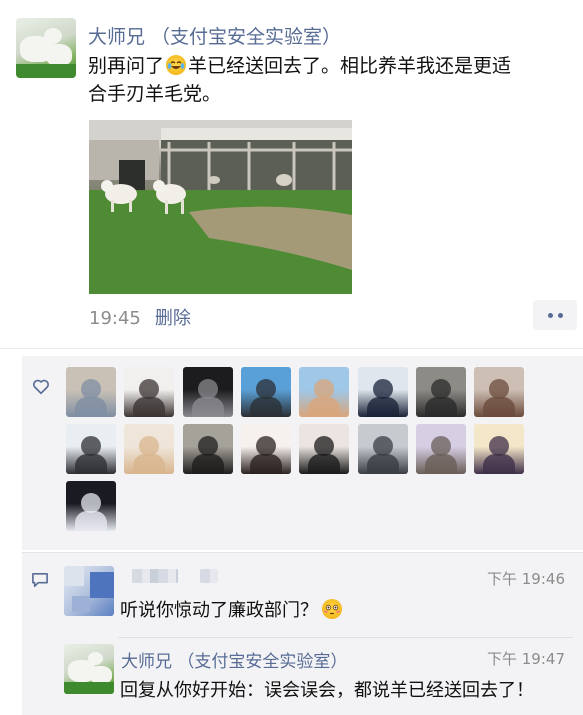 Image resolution: width=583 pixels, height=715 pixels. Describe the element at coordinates (526, 659) in the screenshot. I see `comment-time: 下午 19:47` at that location.